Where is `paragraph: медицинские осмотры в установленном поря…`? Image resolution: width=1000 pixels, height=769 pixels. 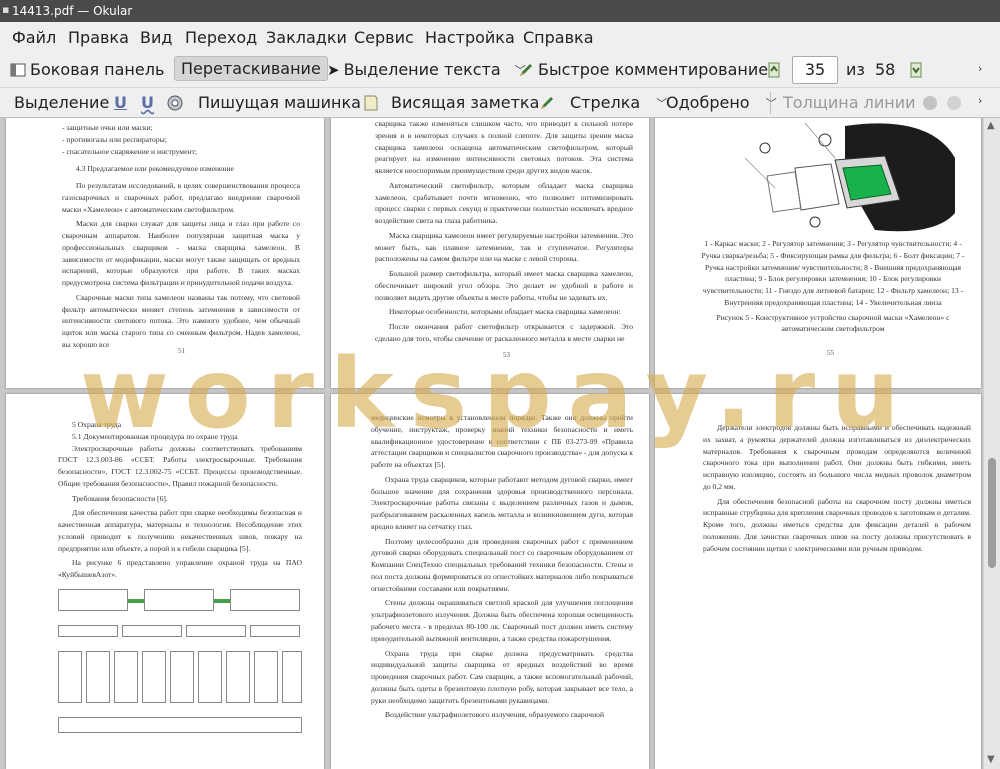
paragraph: медицинские осмотры в установленном поря… is located at coordinates (502, 441).